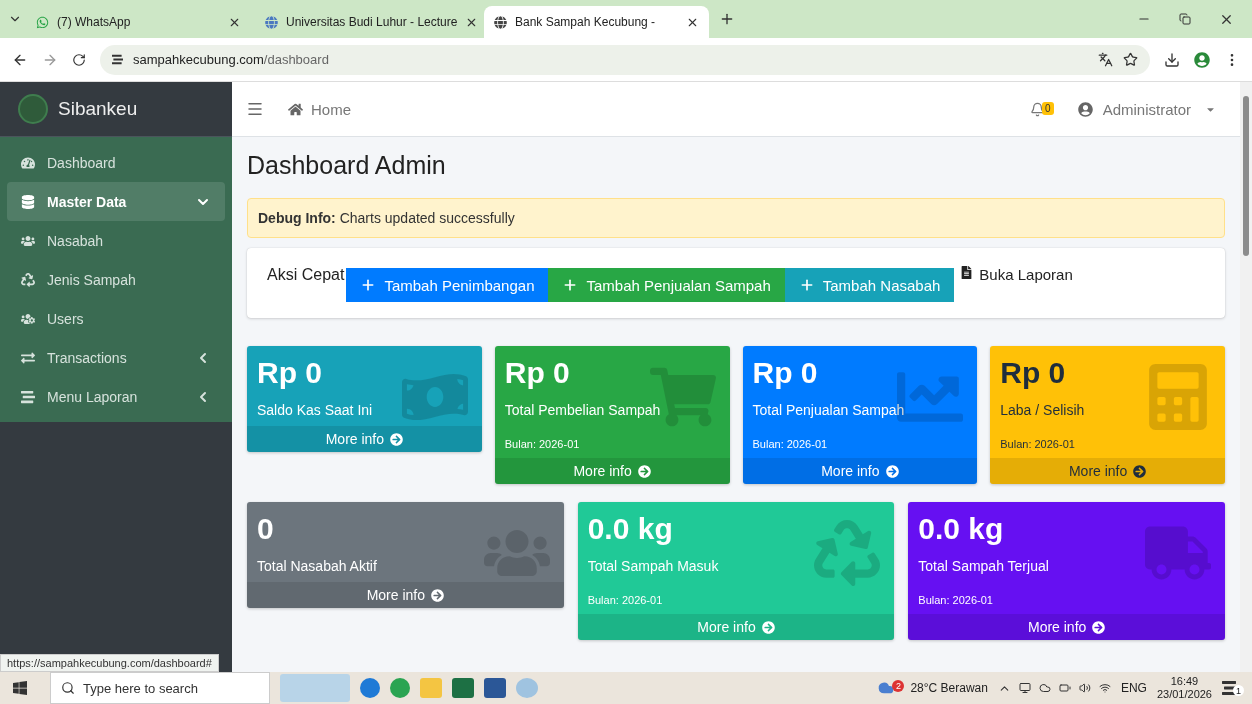 This screenshot has width=1252, height=704. I want to click on language-indicator: ENG, so click(1133, 688).